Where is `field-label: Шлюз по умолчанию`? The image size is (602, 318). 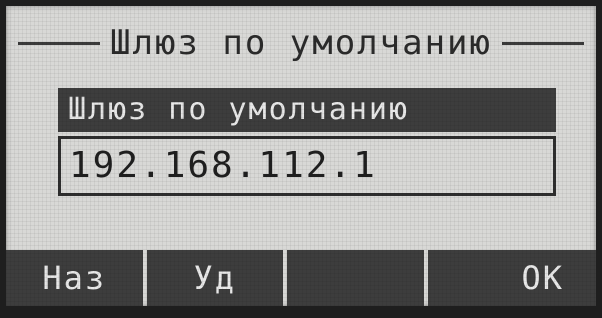
field-label: Шлюз по умолчанию is located at coordinates (307, 110).